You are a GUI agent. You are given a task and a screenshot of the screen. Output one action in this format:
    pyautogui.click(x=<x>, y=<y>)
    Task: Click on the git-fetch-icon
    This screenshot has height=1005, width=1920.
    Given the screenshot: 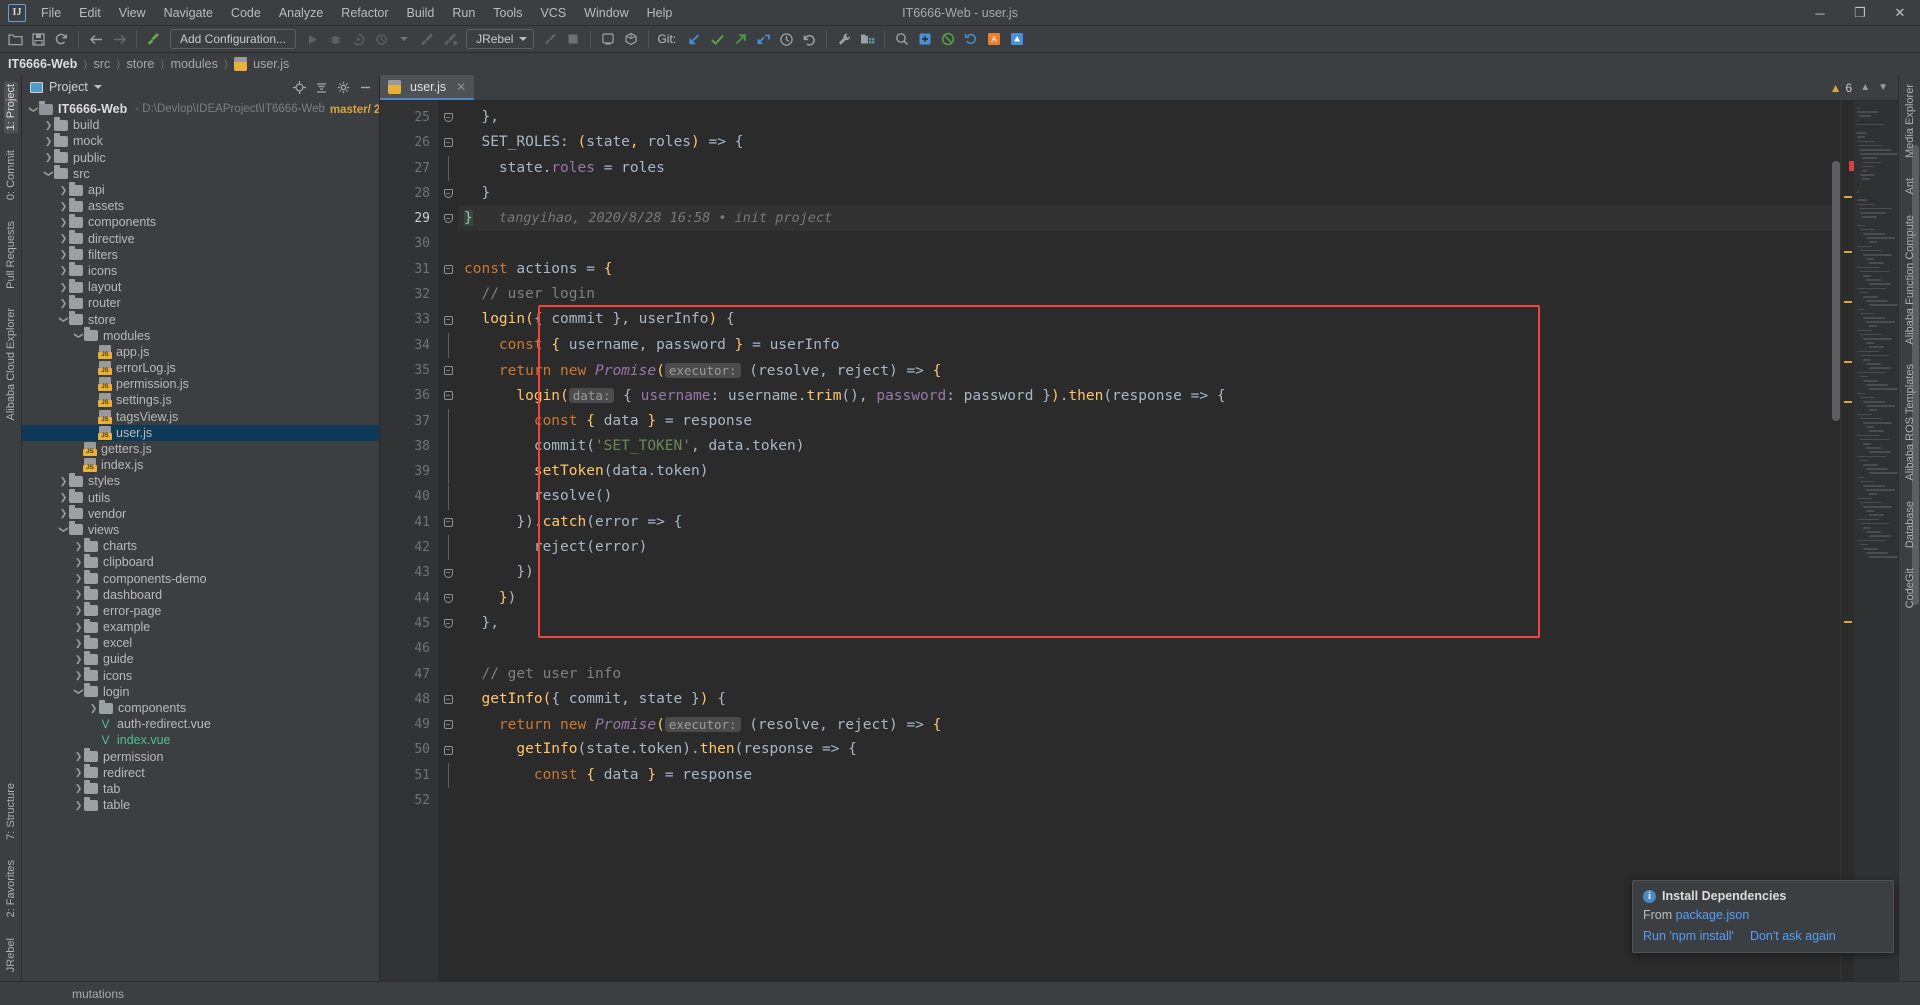 What is the action you would take?
    pyautogui.click(x=763, y=39)
    